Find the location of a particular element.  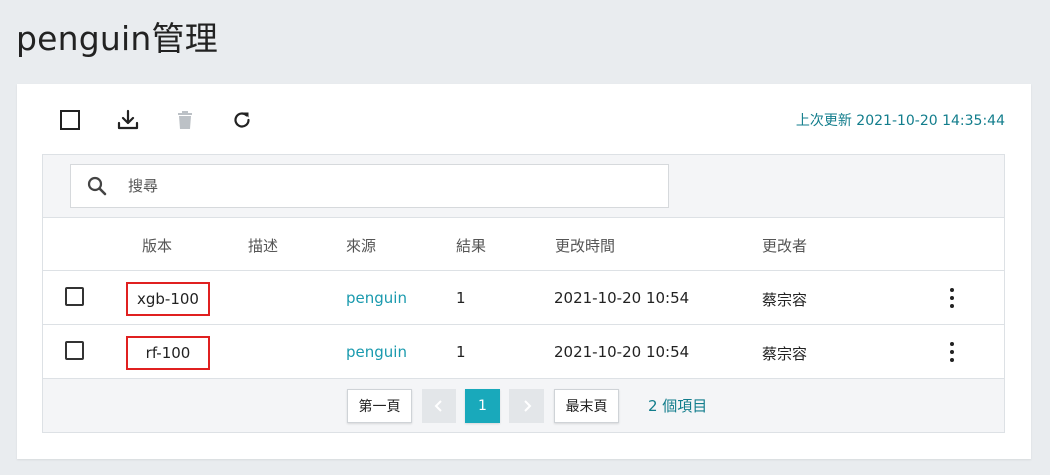

next-page-button is located at coordinates (526, 406).